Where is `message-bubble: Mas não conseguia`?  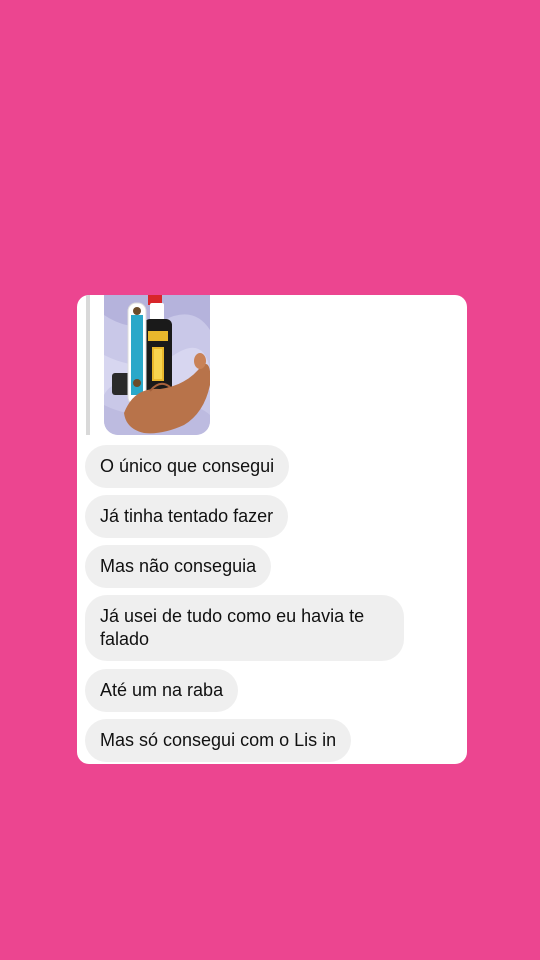 message-bubble: Mas não conseguia is located at coordinates (178, 566).